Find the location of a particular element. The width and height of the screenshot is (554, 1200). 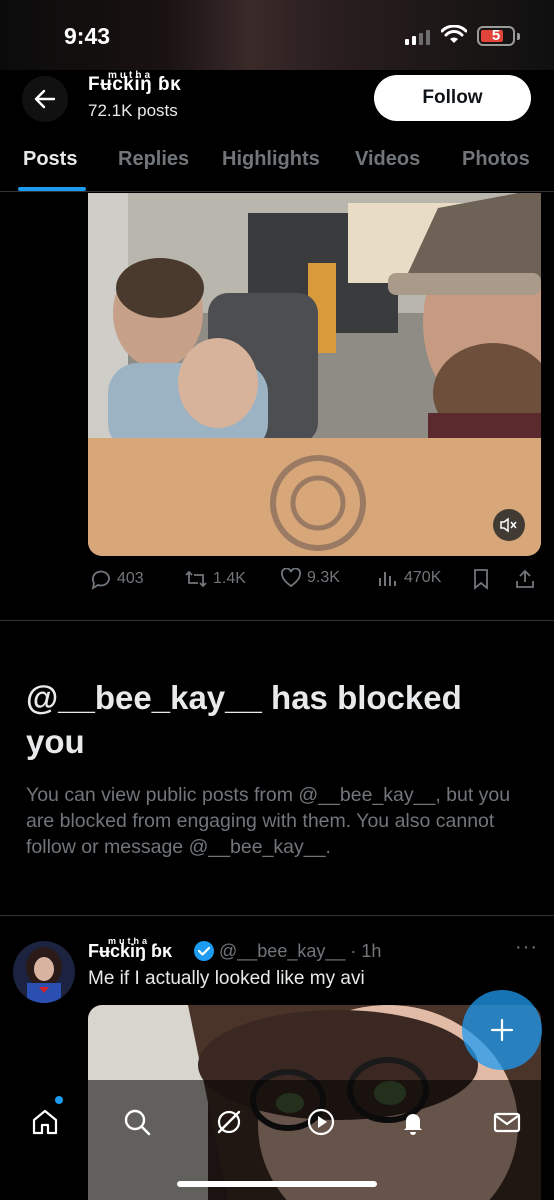

like-button: 9.3K is located at coordinates (310, 578).